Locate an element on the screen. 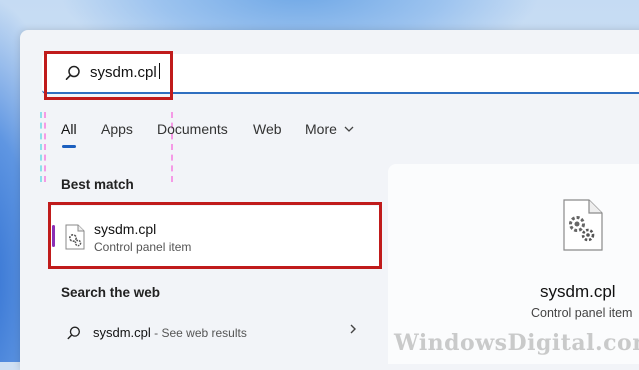 This screenshot has height=370, width=639. preview-title: sysdm.cpl is located at coordinates (578, 291).